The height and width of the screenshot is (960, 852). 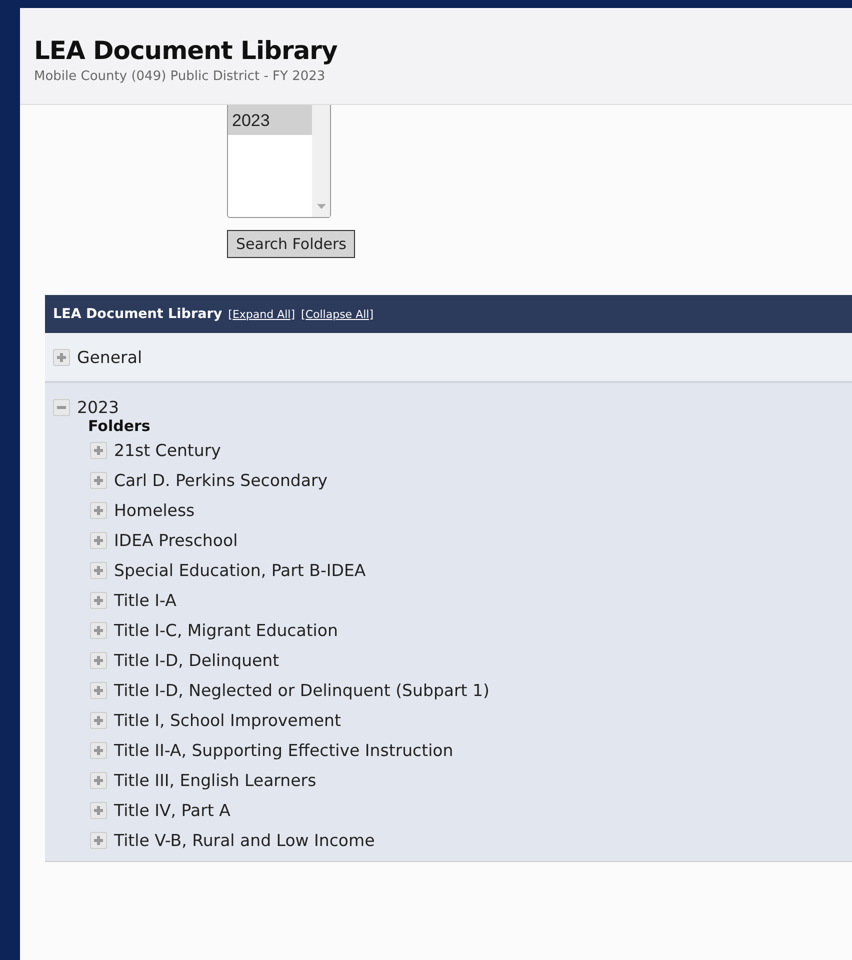 I want to click on folder-label: Title I-D, Neglected or Delinquent (Subpart 1), so click(x=302, y=690).